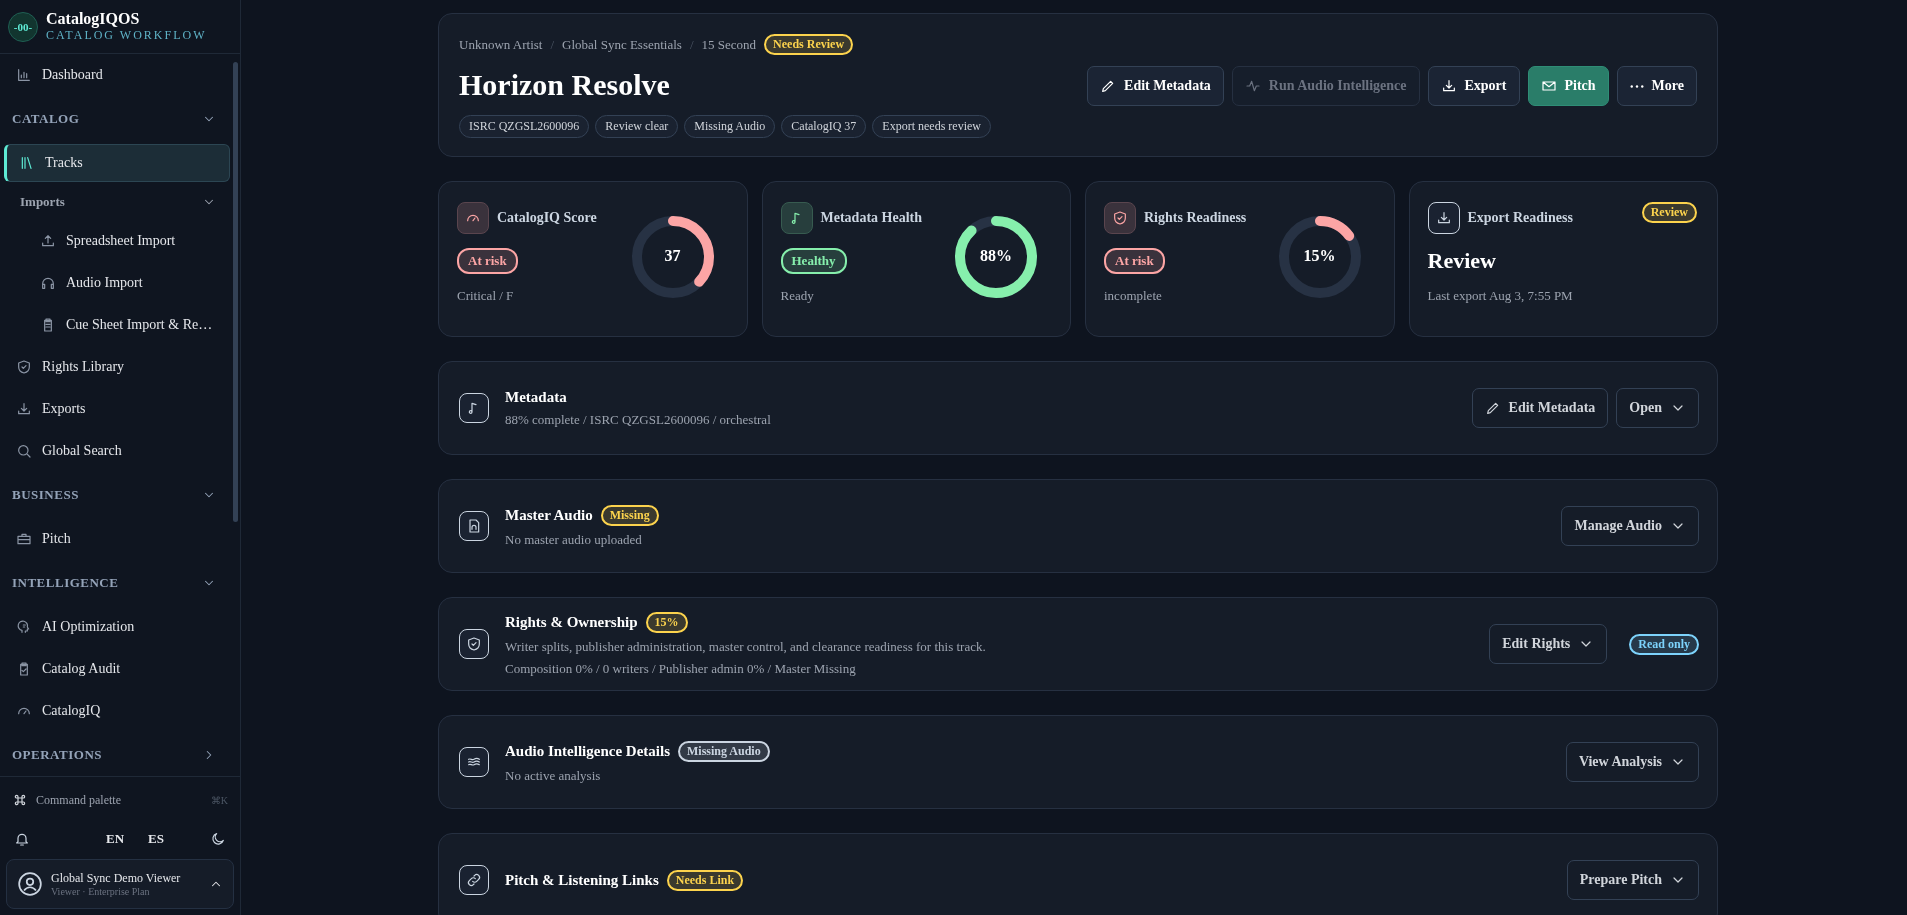  Describe the element at coordinates (1636, 86) in the screenshot. I see `more-icon` at that location.